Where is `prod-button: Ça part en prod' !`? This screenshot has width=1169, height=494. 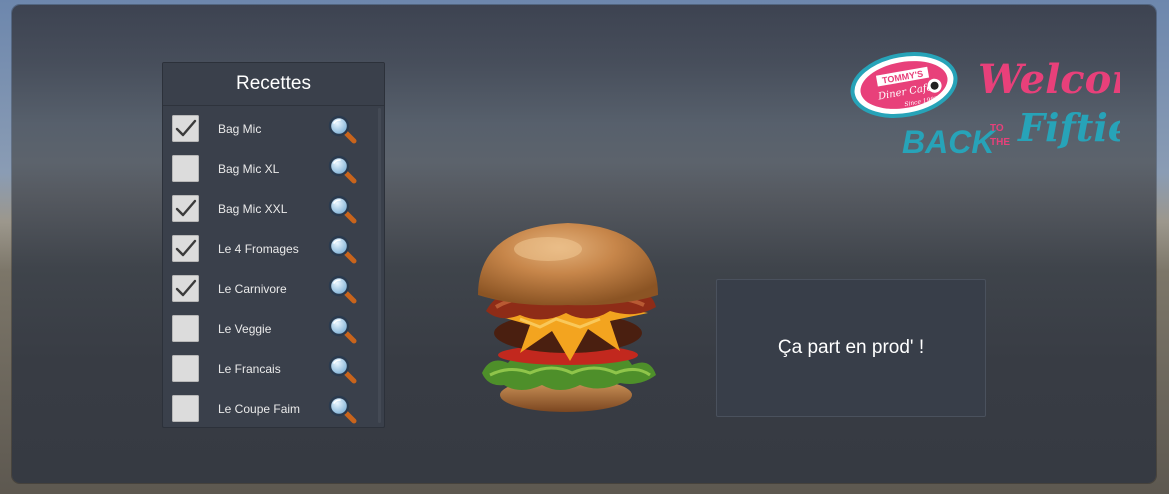 prod-button: Ça part en prod' ! is located at coordinates (851, 348).